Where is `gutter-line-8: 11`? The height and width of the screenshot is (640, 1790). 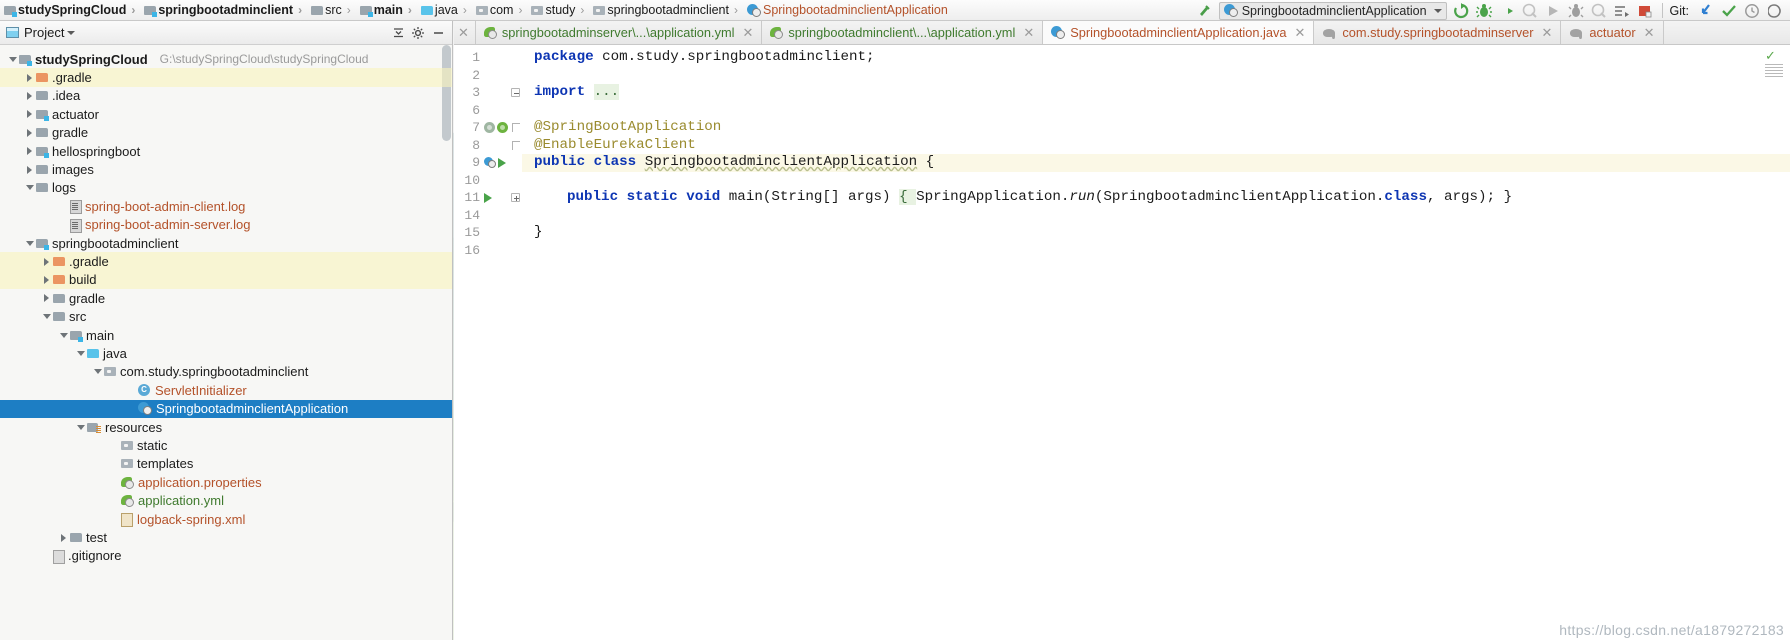
gutter-line-8: 11 is located at coordinates (488, 198).